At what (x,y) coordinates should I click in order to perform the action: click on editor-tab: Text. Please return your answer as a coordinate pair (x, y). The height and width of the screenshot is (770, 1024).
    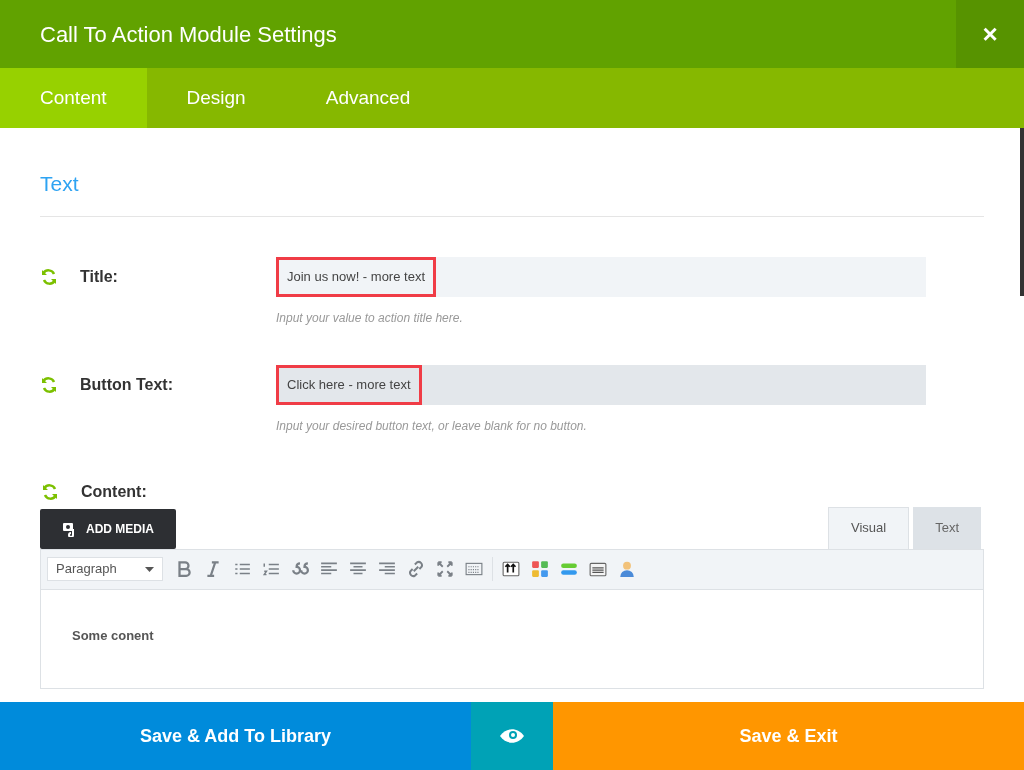
    Looking at the image, I should click on (947, 527).